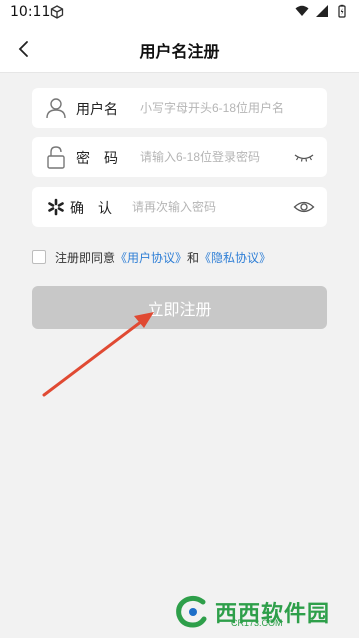  I want to click on eye-closed-icon, so click(304, 157).